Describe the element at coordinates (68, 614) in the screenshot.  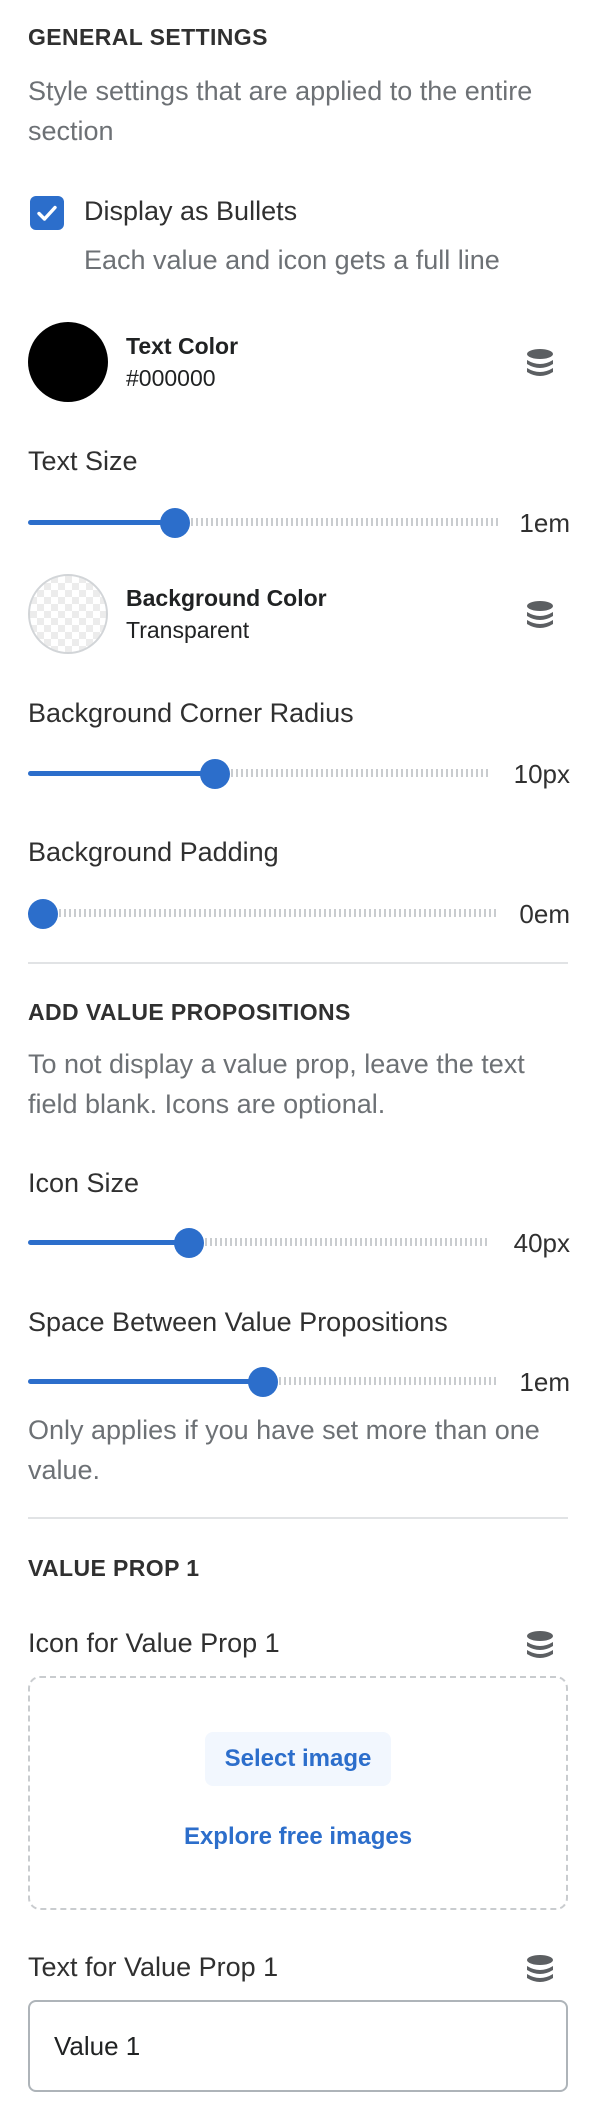
I see `background-color-swatch` at that location.